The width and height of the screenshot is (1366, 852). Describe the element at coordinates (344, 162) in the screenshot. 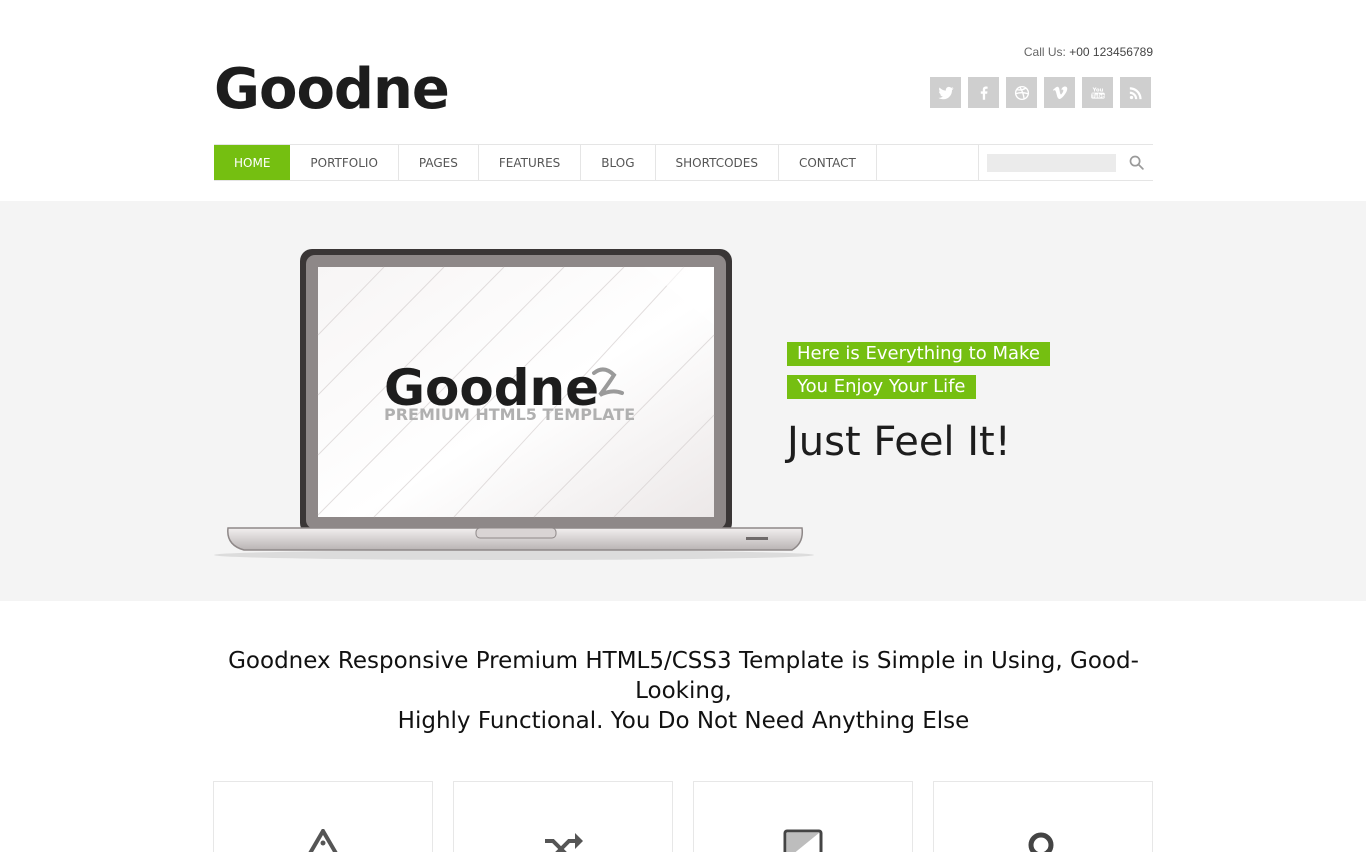

I see `nav-item-portfolio: PORTFOLIO` at that location.